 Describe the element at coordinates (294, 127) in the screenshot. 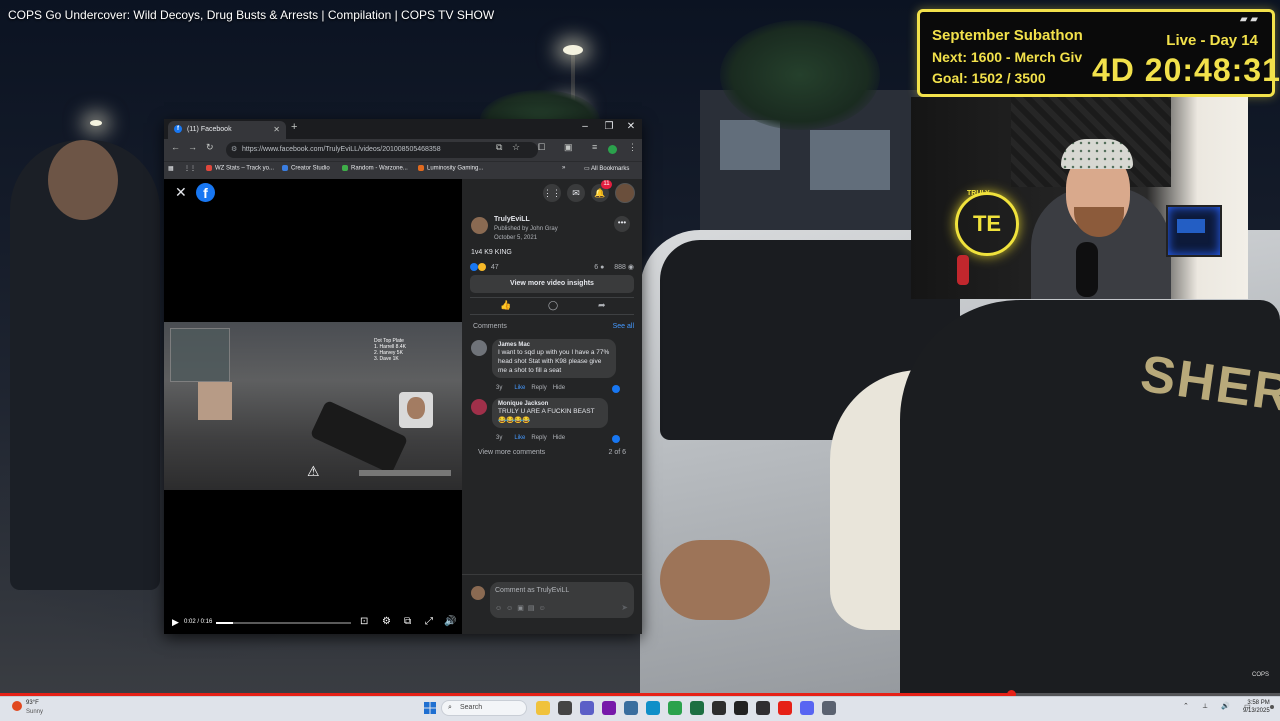

I see `new-tab-icon: +` at that location.